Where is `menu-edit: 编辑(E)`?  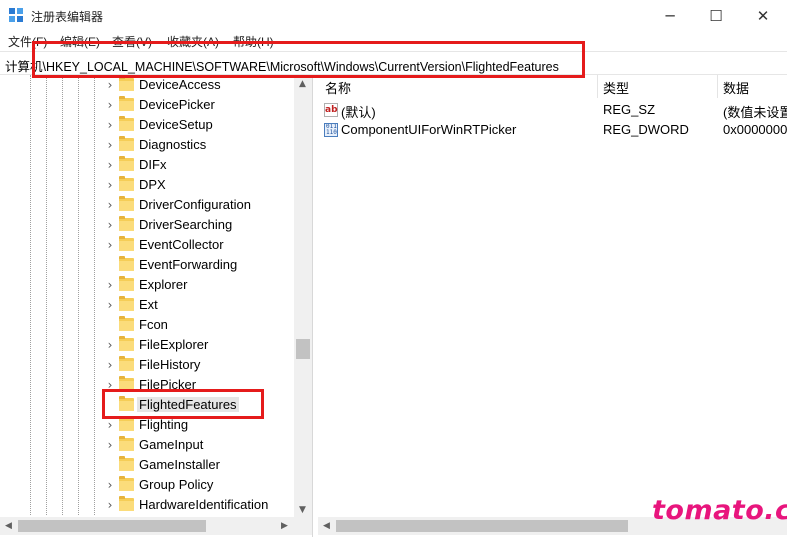
menu-edit: 编辑(E) is located at coordinates (80, 41).